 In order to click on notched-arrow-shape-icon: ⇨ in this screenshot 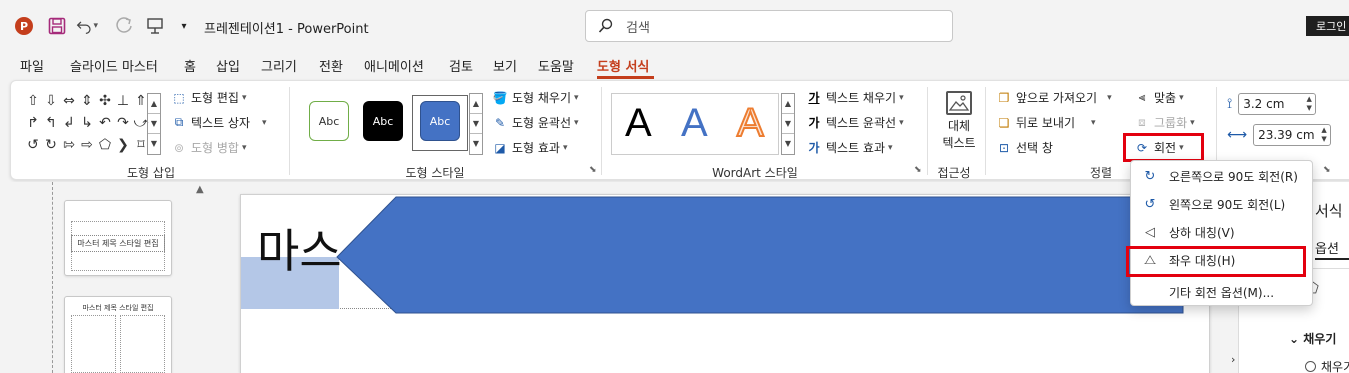, I will do `click(87, 145)`.